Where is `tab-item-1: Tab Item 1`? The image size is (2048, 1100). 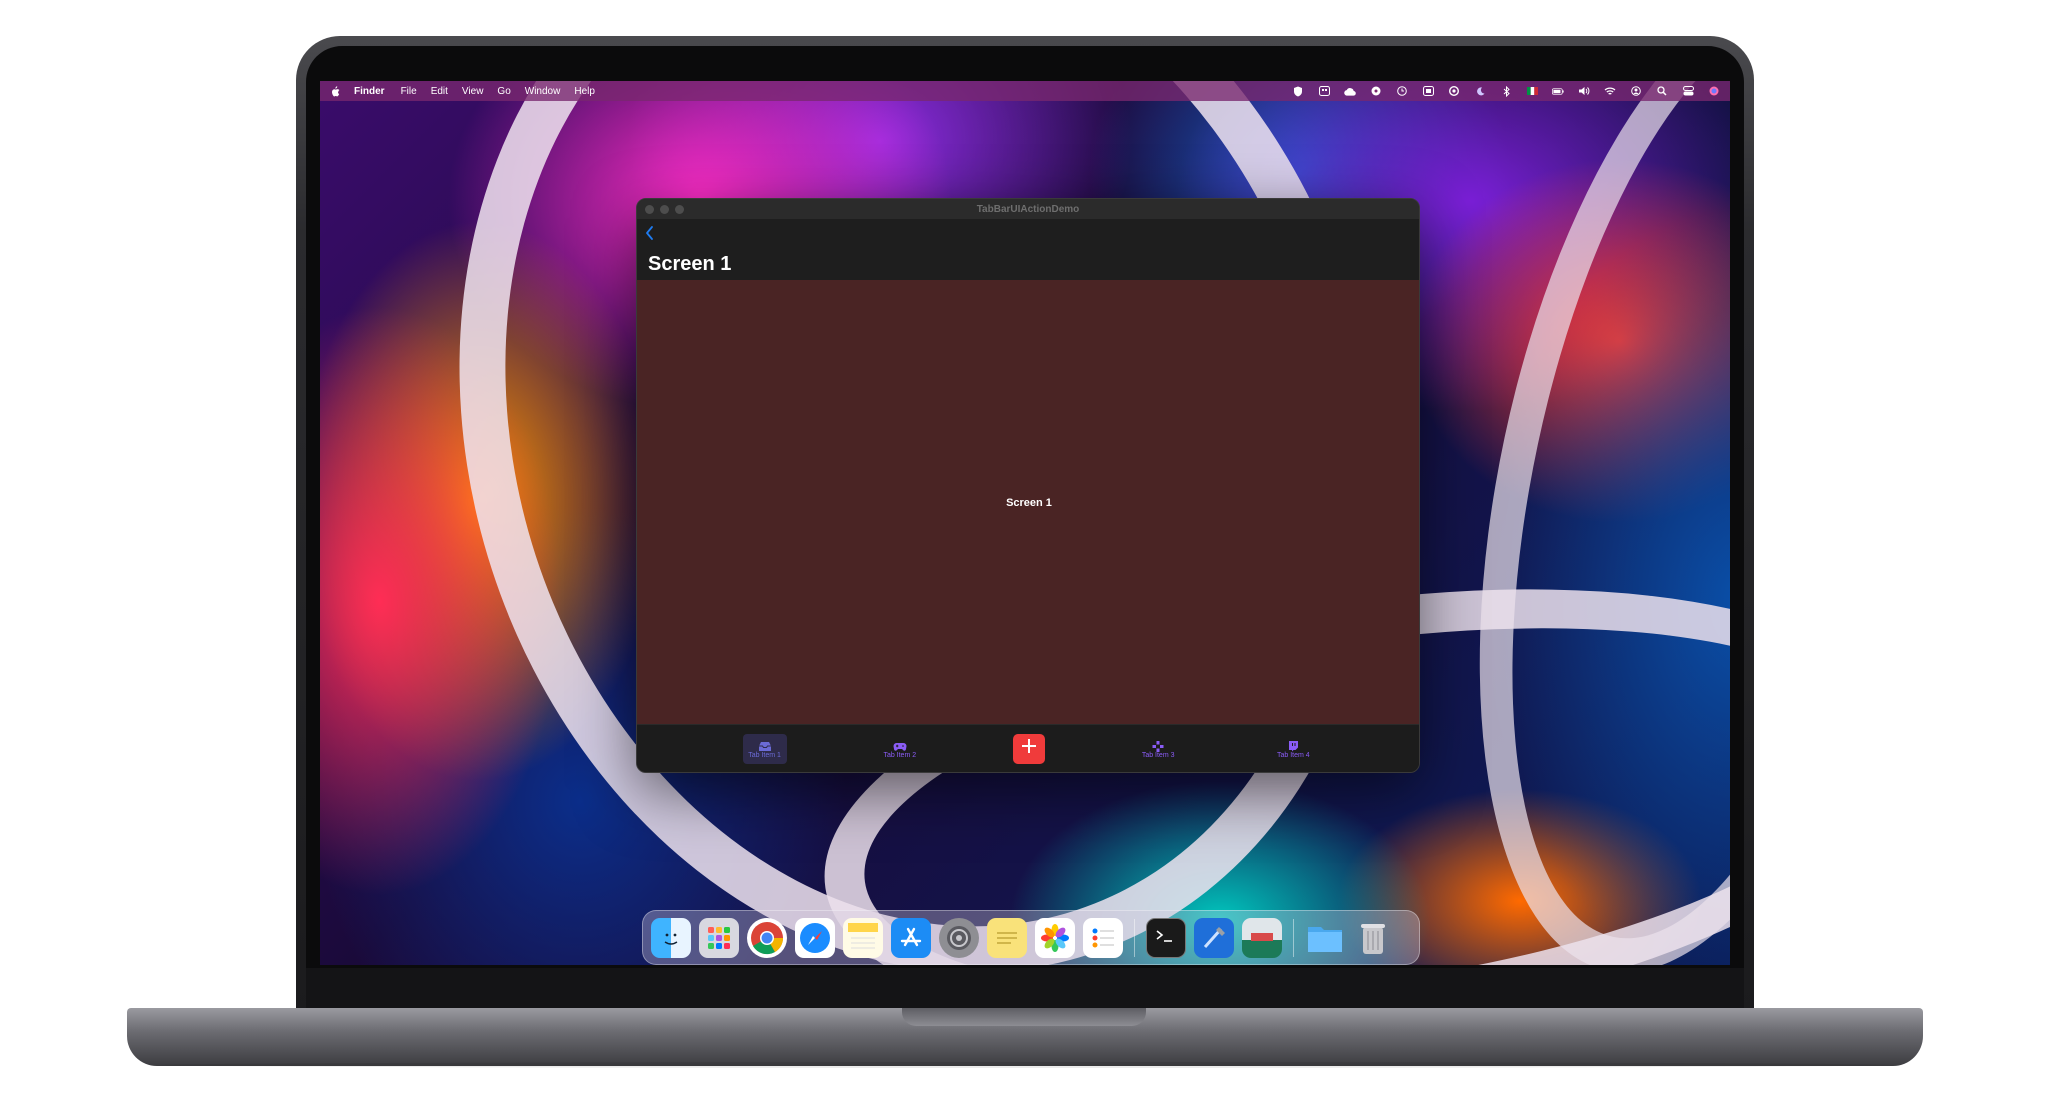 tab-item-1: Tab Item 1 is located at coordinates (764, 748).